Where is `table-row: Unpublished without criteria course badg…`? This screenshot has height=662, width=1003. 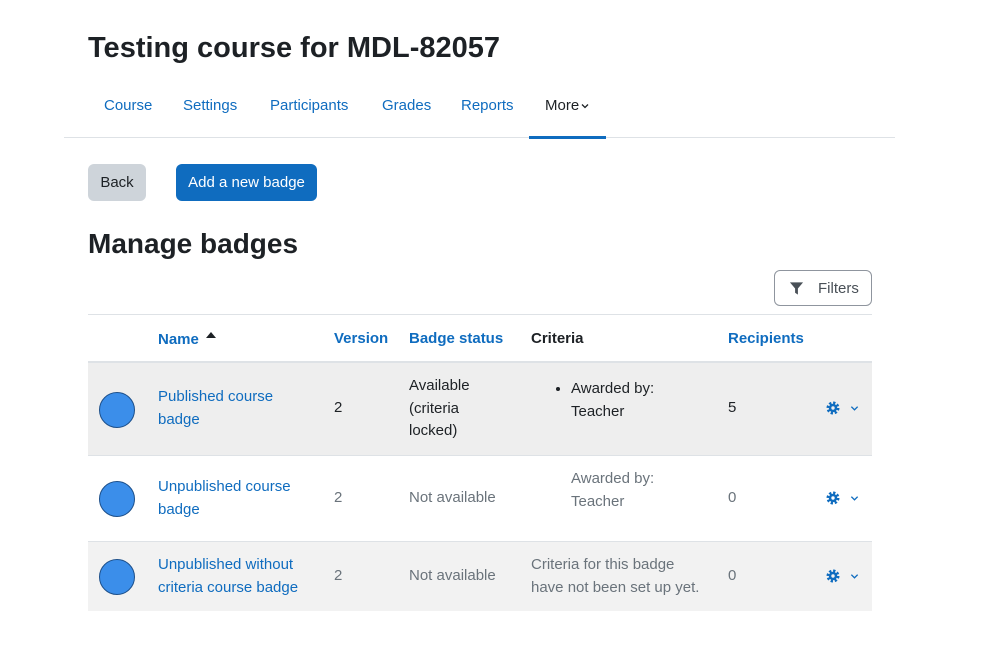
table-row: Unpublished without criteria course badg… is located at coordinates (480, 576).